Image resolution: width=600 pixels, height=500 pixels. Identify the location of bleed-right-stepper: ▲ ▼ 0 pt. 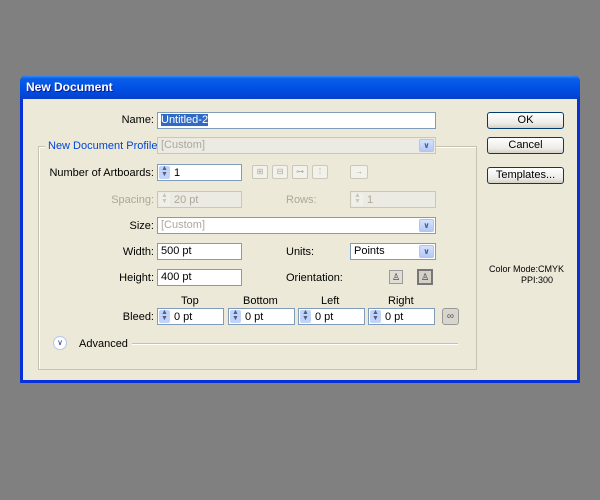
(401, 316).